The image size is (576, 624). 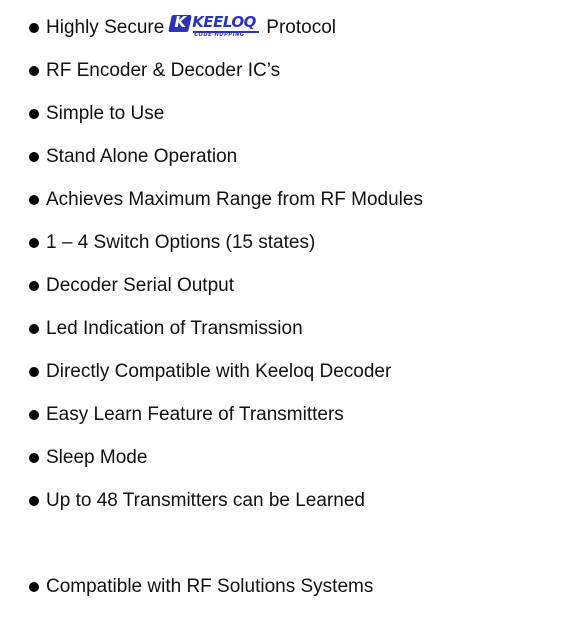 I want to click on feature-item: Easy Learn Feature of Transmitters, so click(x=288, y=415).